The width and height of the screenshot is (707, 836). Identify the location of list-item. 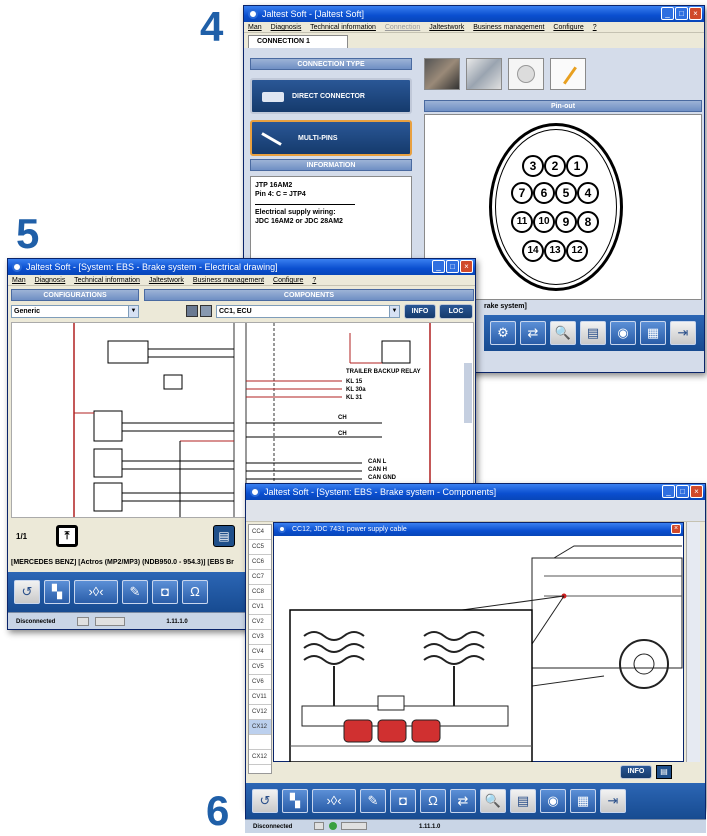
(260, 742).